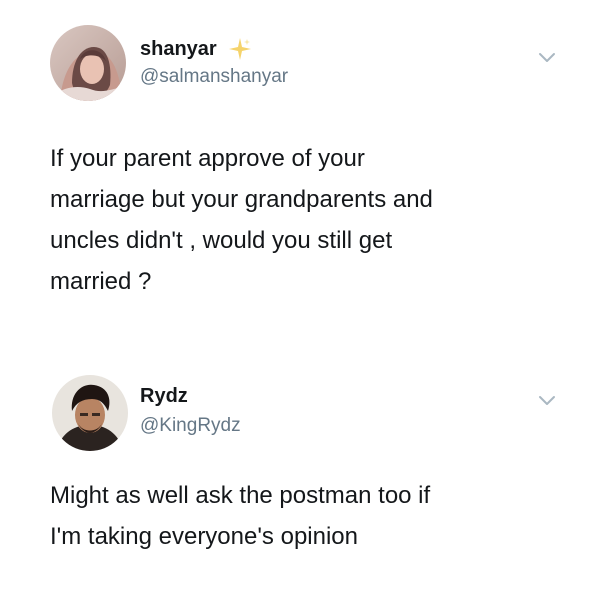 Image resolution: width=602 pixels, height=602 pixels. What do you see at coordinates (178, 49) in the screenshot?
I see `display-name: shanyar` at bounding box center [178, 49].